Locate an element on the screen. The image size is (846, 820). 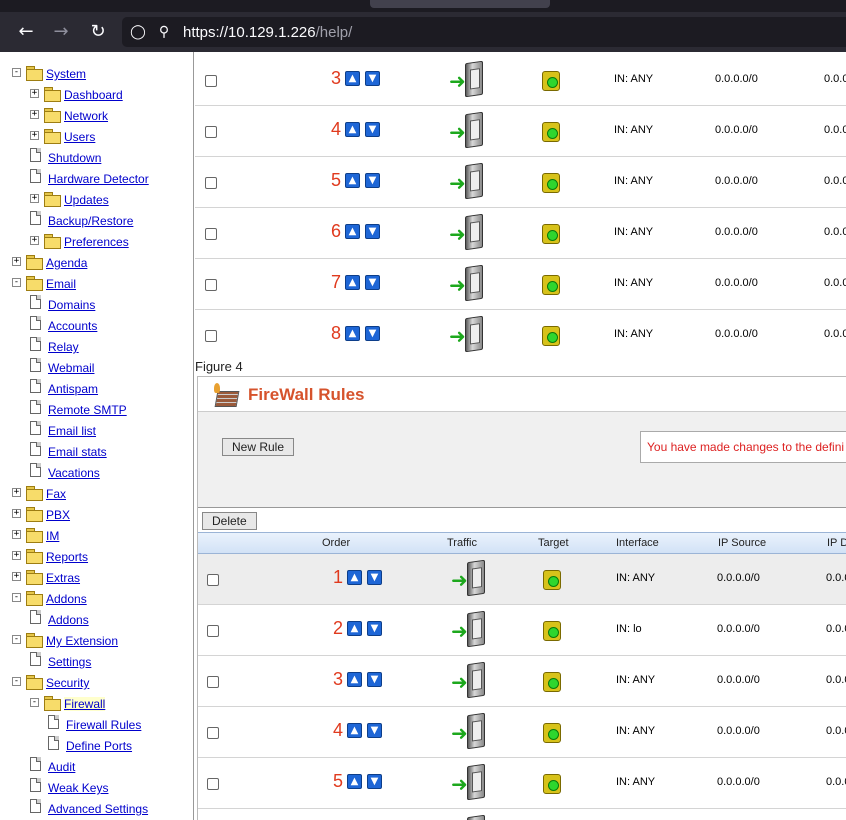
column-target: Target is located at coordinates (553, 543).